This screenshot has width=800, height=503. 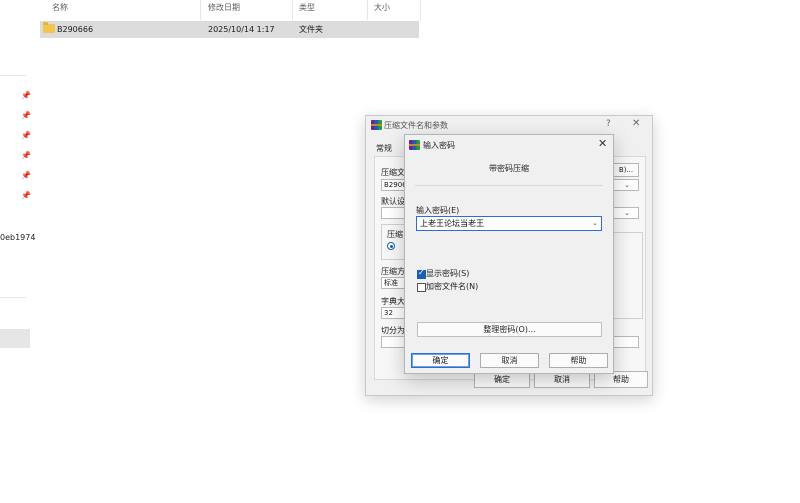 What do you see at coordinates (393, 330) in the screenshot?
I see `split-label: 切分为` at bounding box center [393, 330].